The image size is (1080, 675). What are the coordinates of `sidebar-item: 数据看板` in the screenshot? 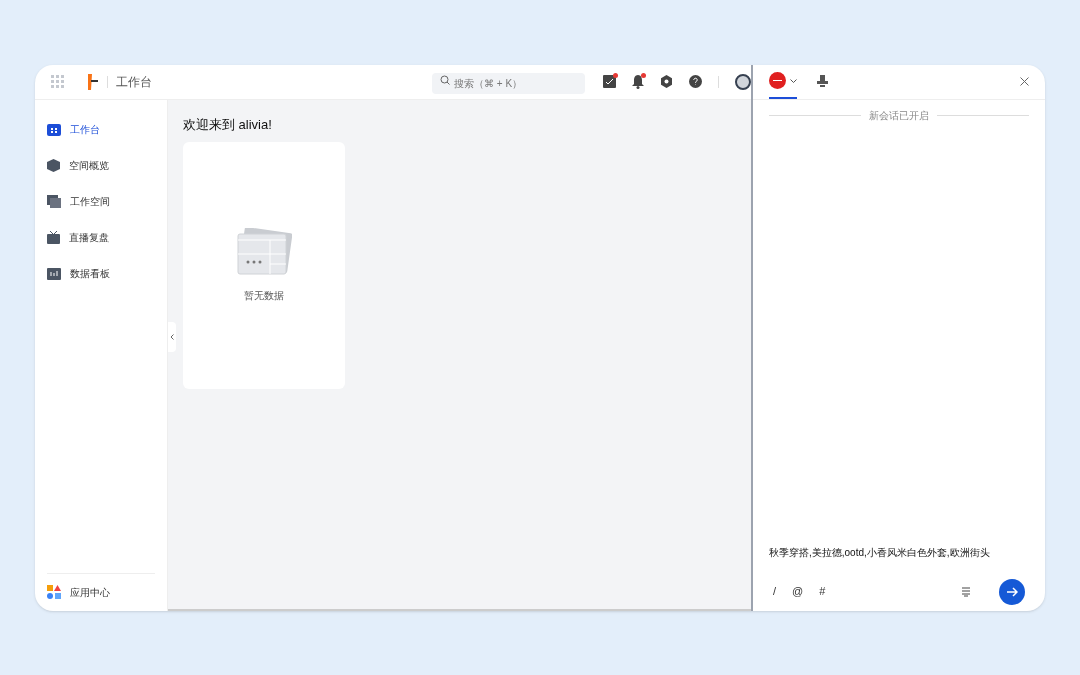 It's located at (101, 273).